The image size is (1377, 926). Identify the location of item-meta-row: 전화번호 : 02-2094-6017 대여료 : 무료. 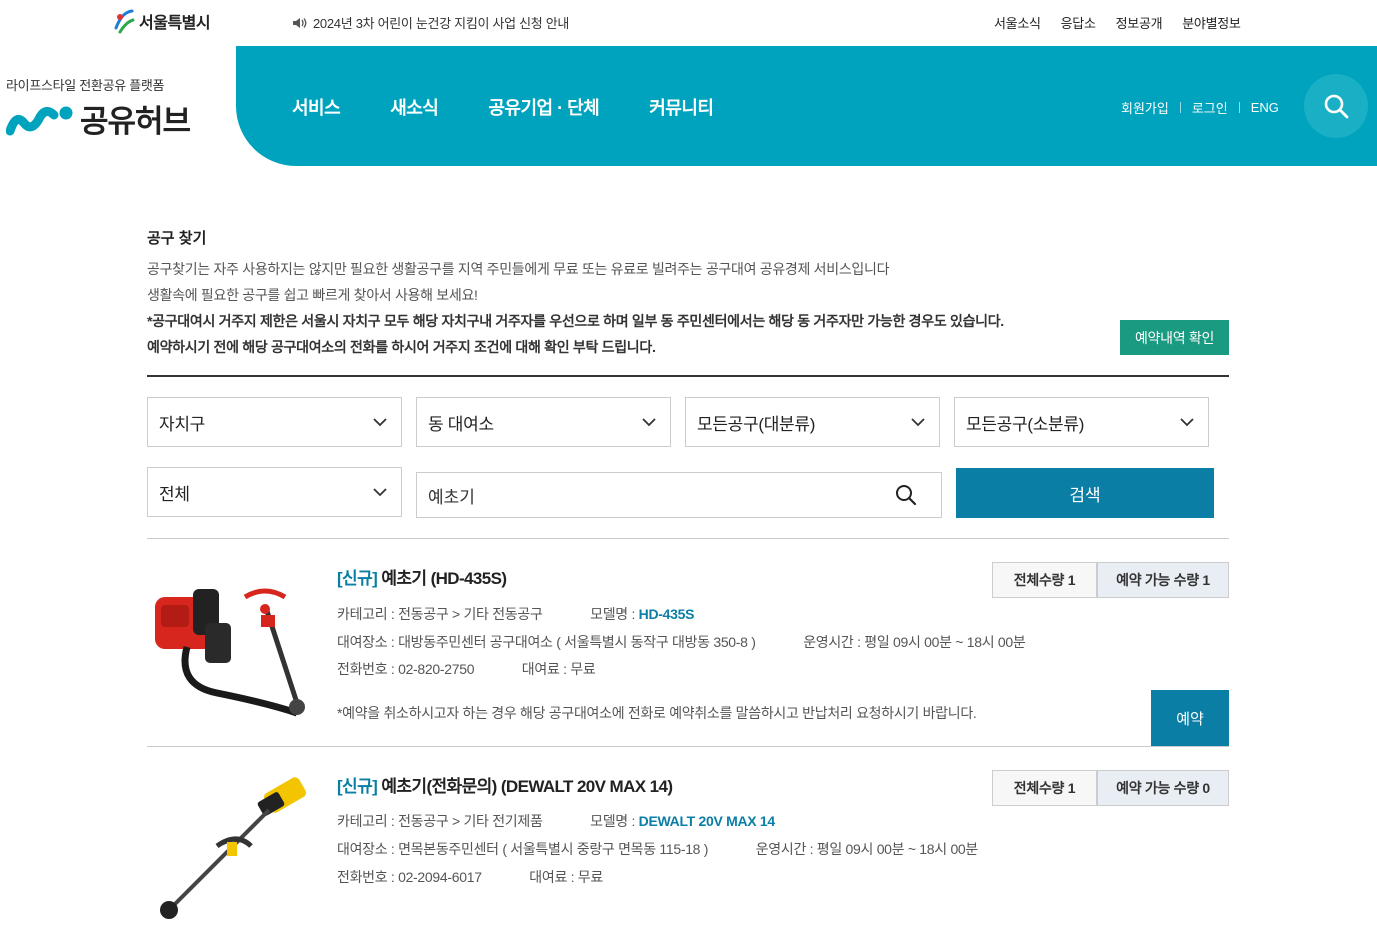
(470, 877).